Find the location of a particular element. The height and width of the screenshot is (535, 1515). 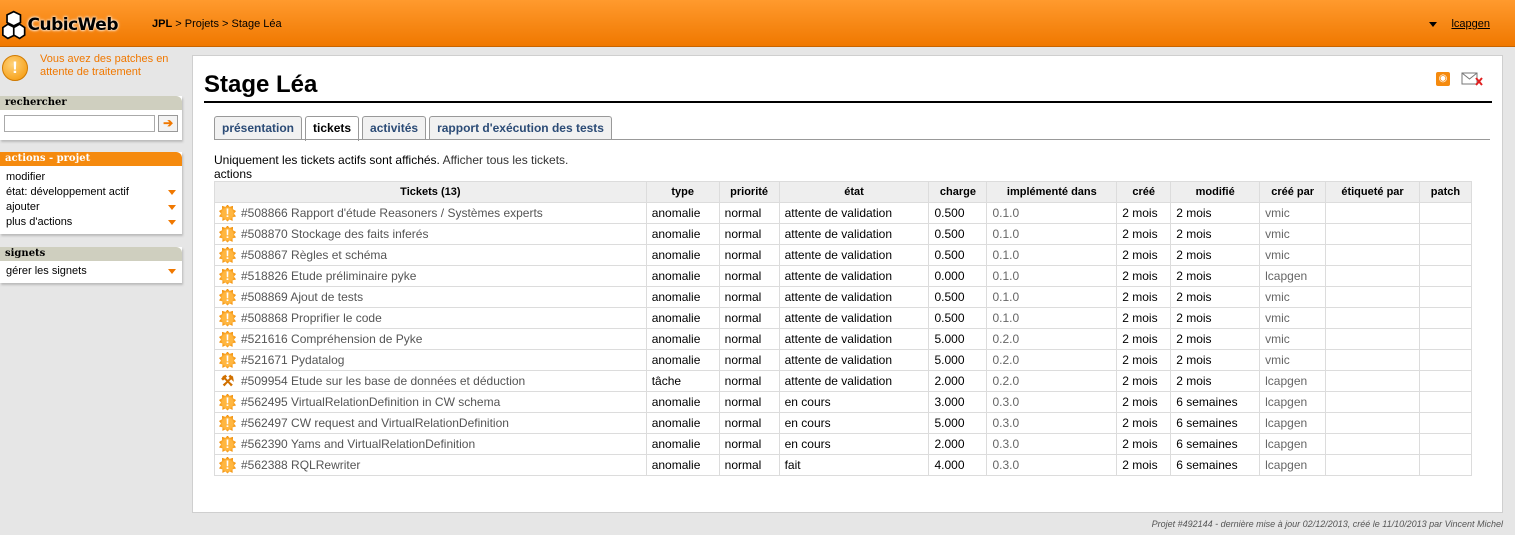

action-more: plus d'actions is located at coordinates (91, 222).